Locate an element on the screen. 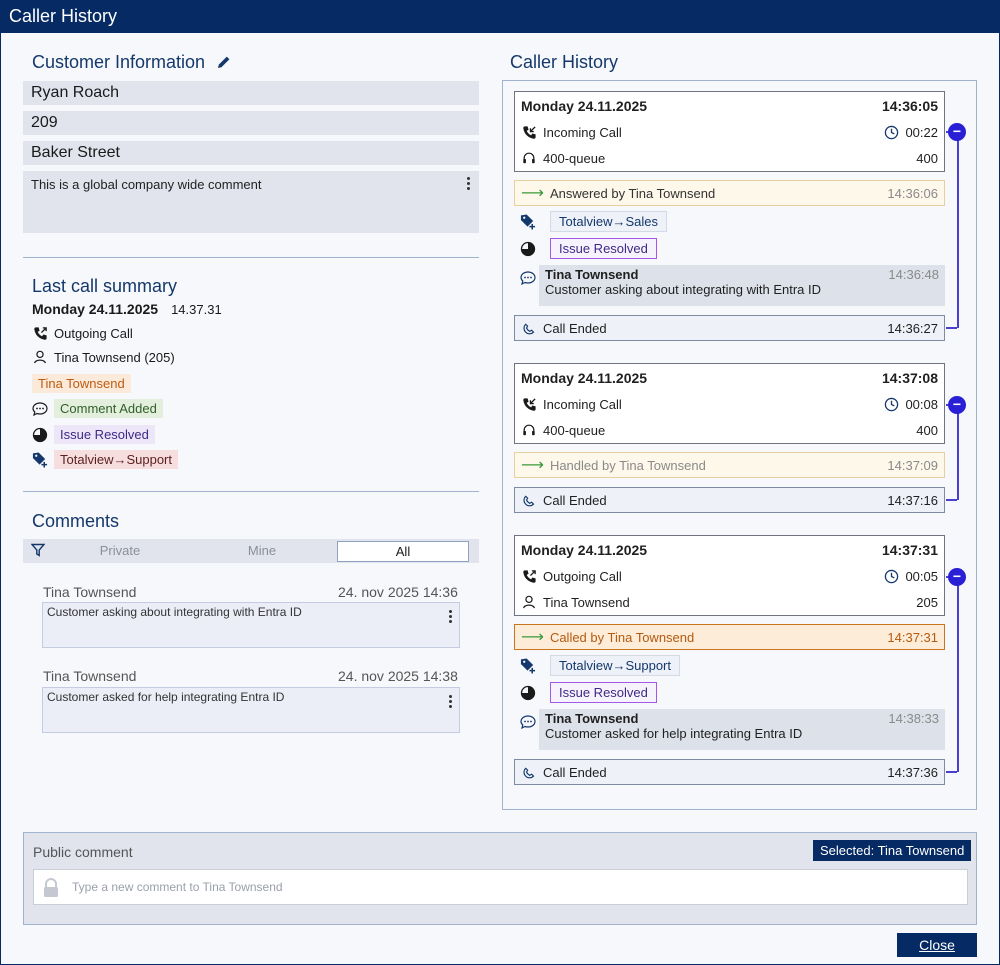 The image size is (1000, 965). call-agent-id: 205 is located at coordinates (927, 602).